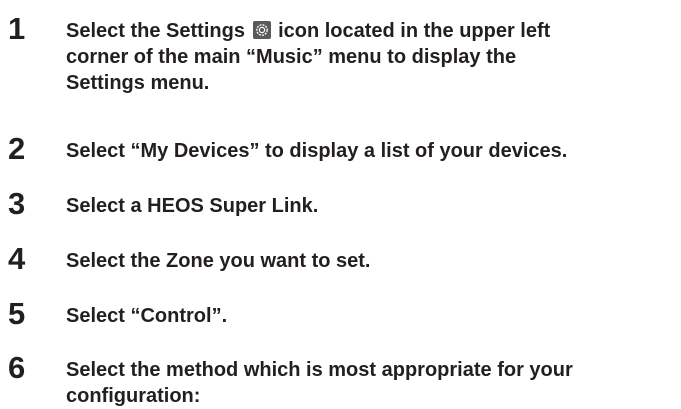 The image size is (681, 409). Describe the element at coordinates (155, 31) in the screenshot. I see `step-text-segment: Select the Settings` at that location.